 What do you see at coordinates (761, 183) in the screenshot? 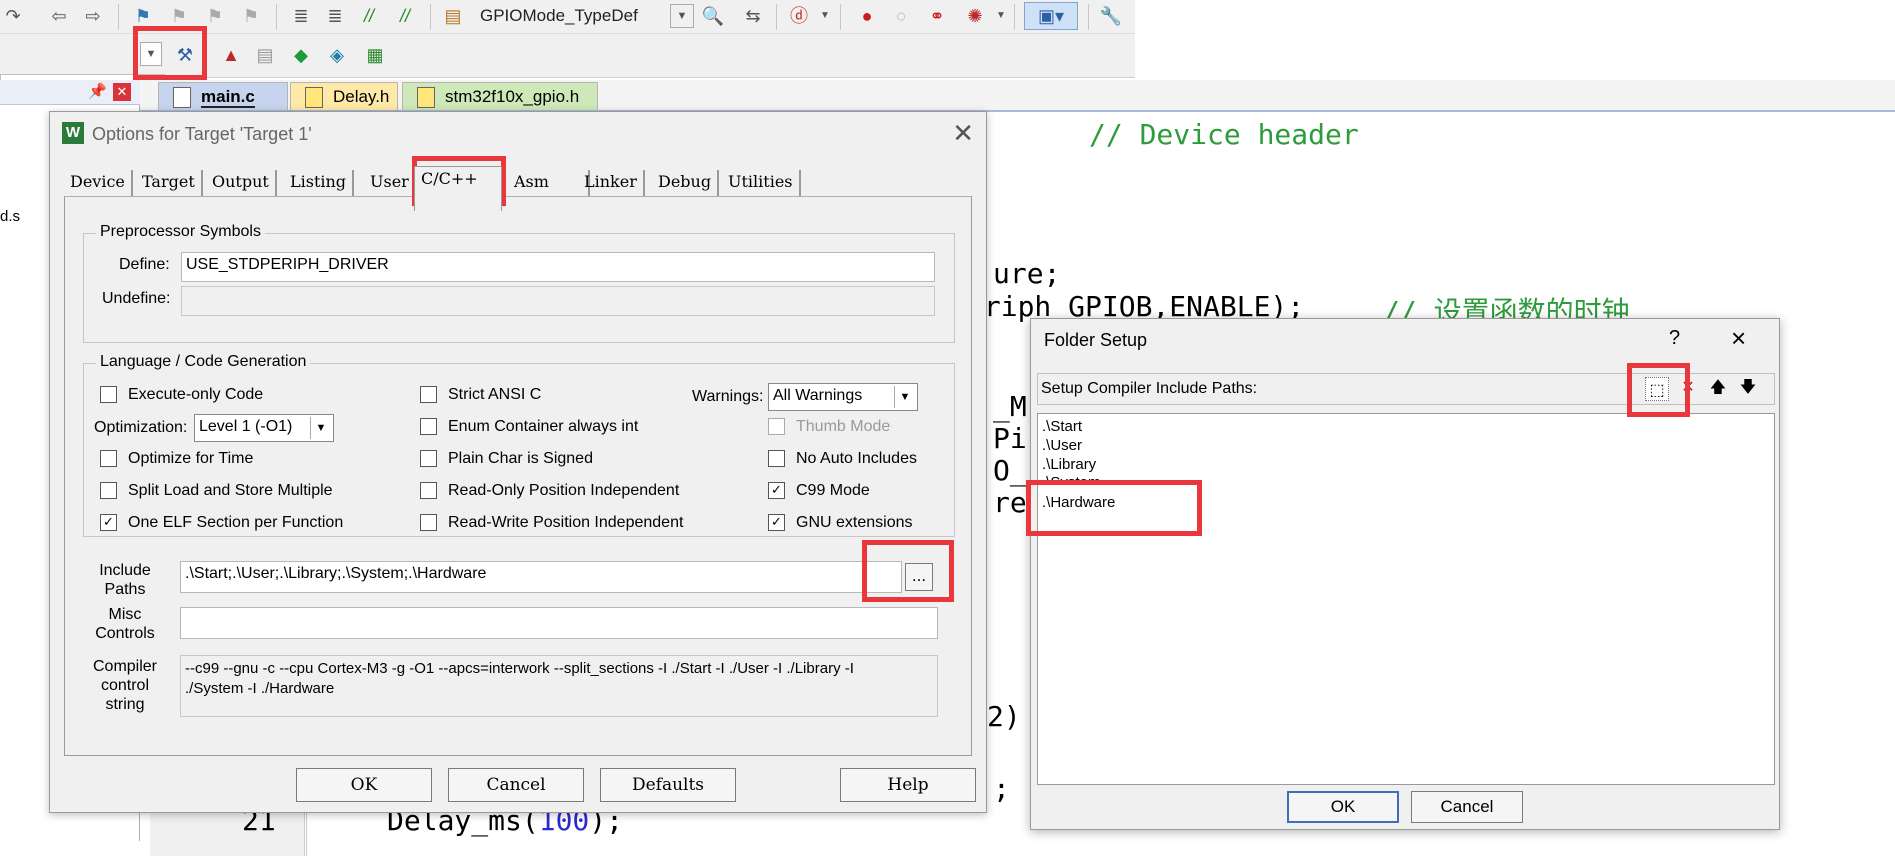
I see `tab-utilities: Utilities` at bounding box center [761, 183].